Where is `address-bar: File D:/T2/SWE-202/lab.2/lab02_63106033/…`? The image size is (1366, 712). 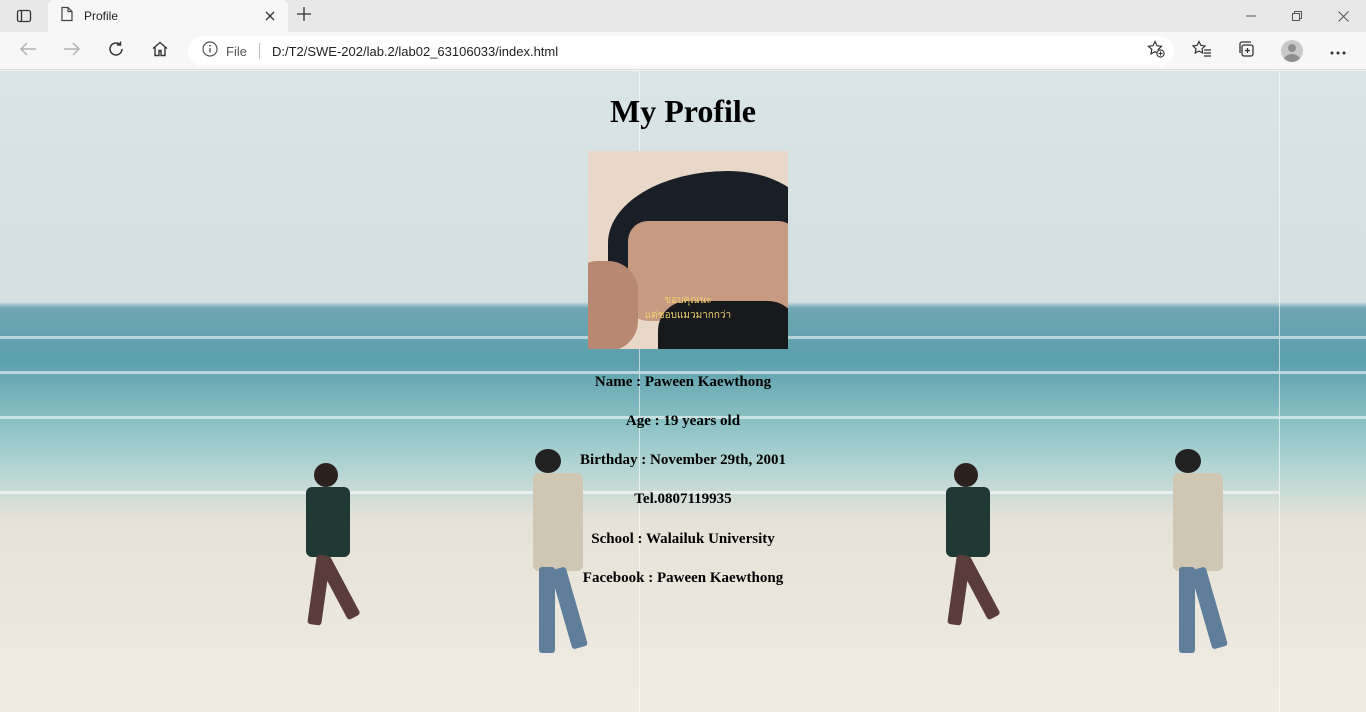 address-bar: File D:/T2/SWE-202/lab.2/lab02_63106033/… is located at coordinates (681, 51).